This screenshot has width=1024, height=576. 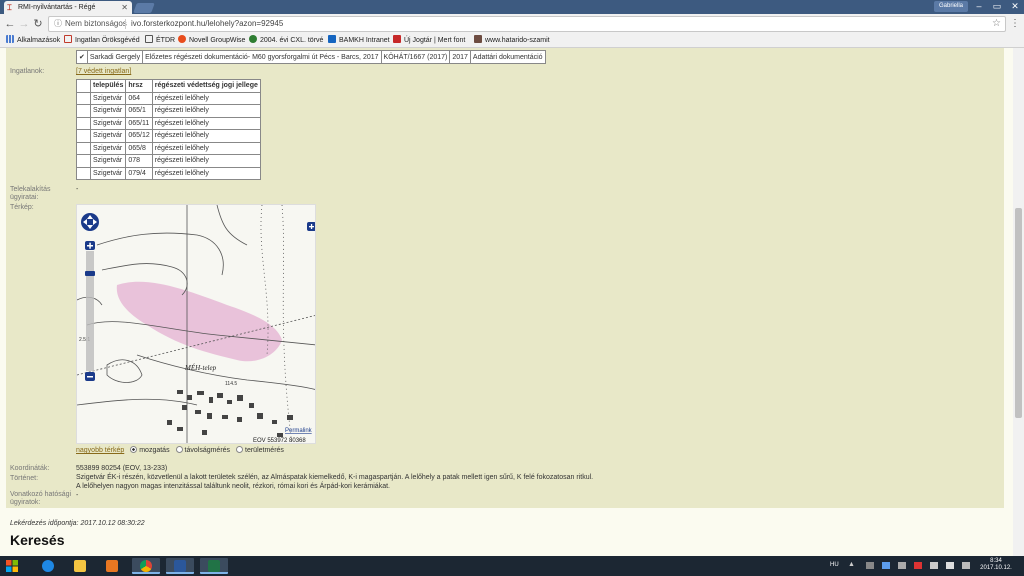 I want to click on bookmark-star-icon: ☆, so click(x=996, y=24).